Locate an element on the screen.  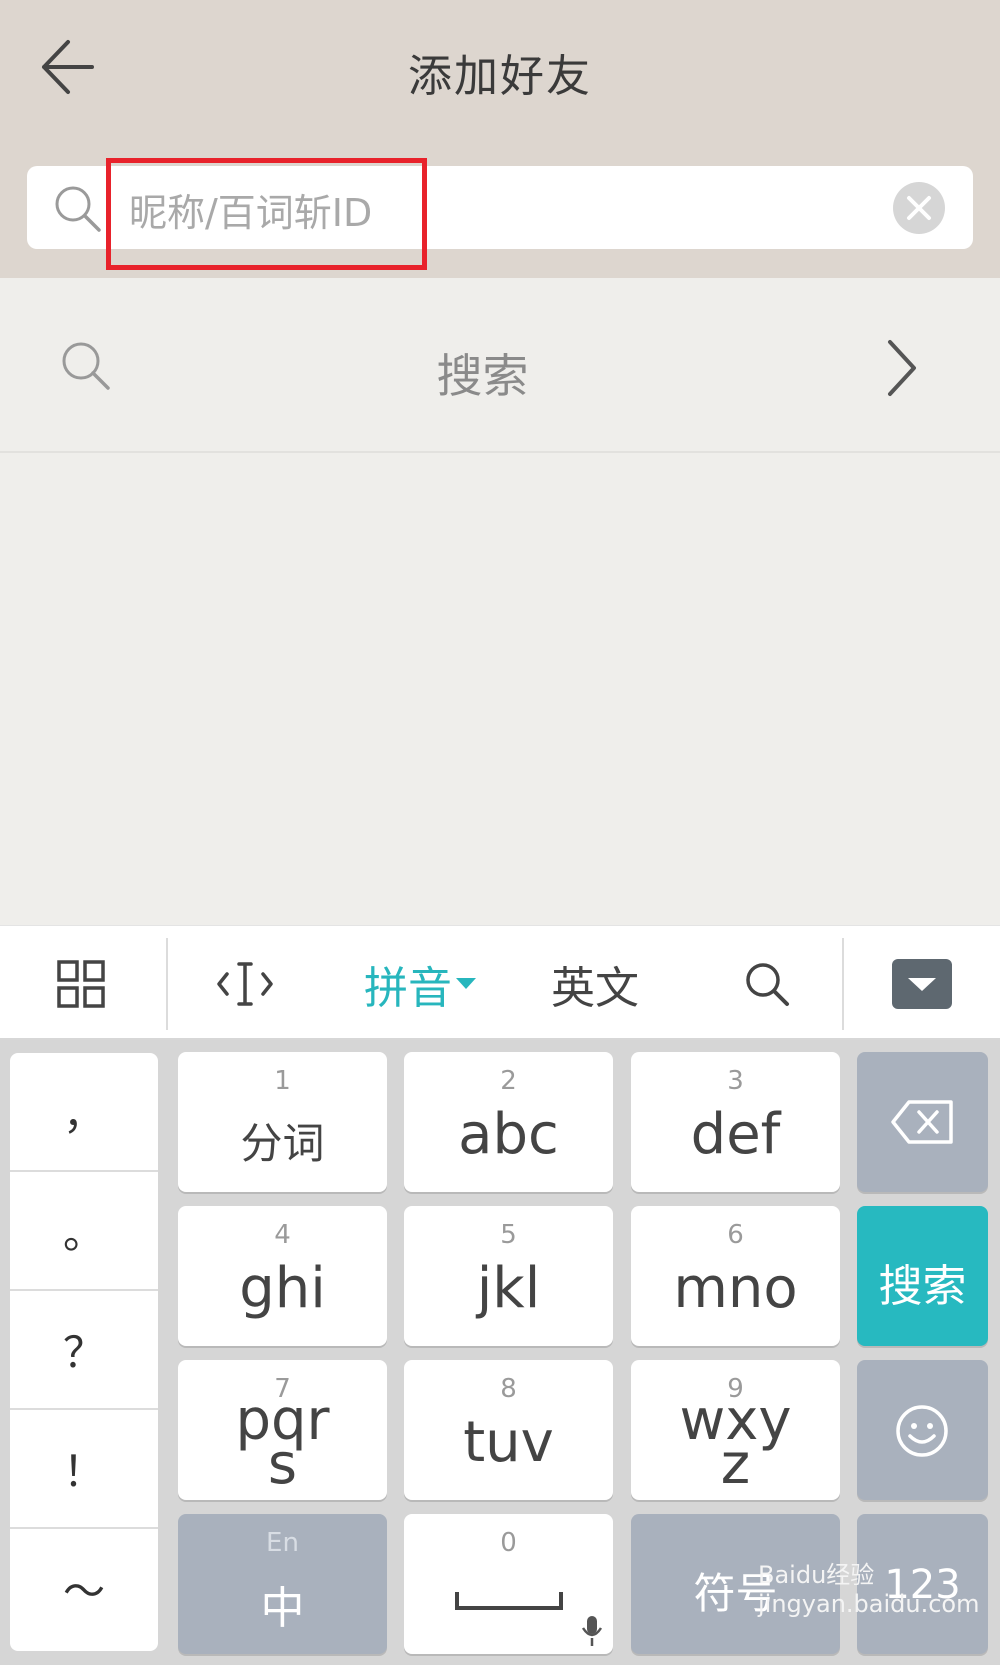
key-1: 1 分词 is located at coordinates (282, 1122).